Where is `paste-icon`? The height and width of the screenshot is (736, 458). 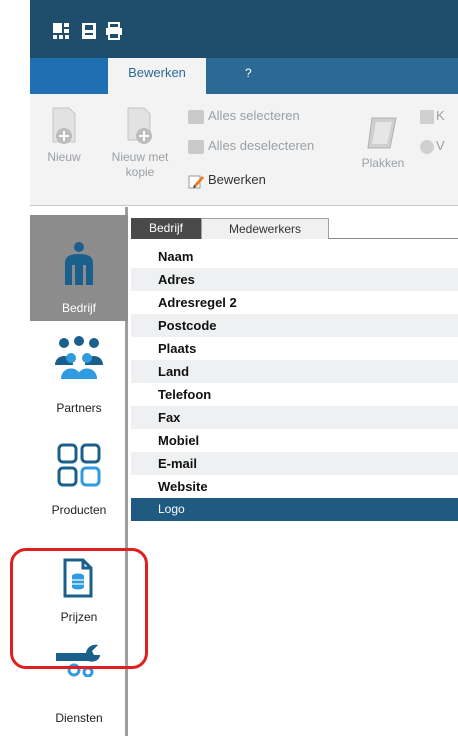
paste-icon is located at coordinates (382, 133).